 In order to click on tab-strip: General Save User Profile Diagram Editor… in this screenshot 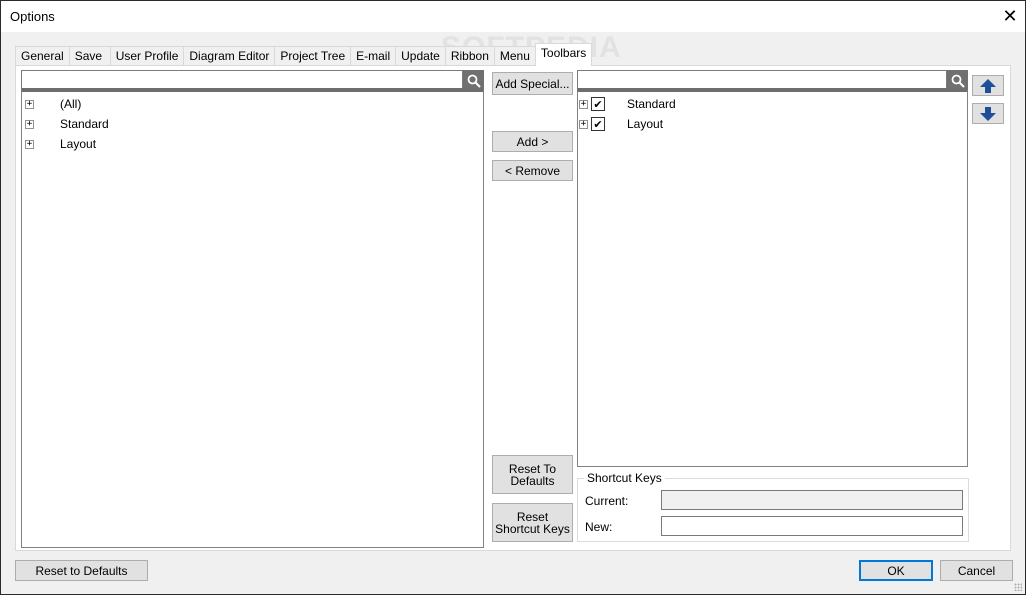, I will do `click(304, 54)`.